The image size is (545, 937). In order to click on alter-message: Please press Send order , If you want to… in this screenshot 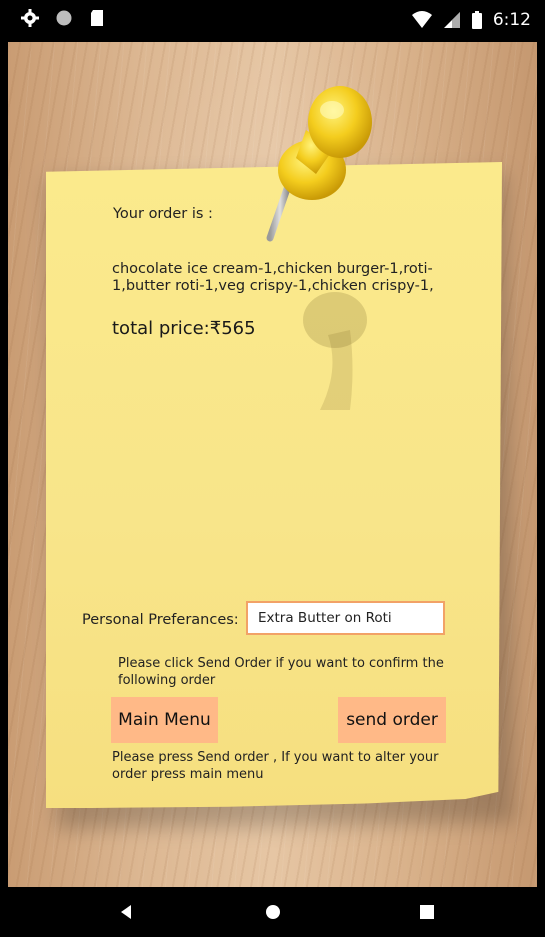, I will do `click(275, 766)`.